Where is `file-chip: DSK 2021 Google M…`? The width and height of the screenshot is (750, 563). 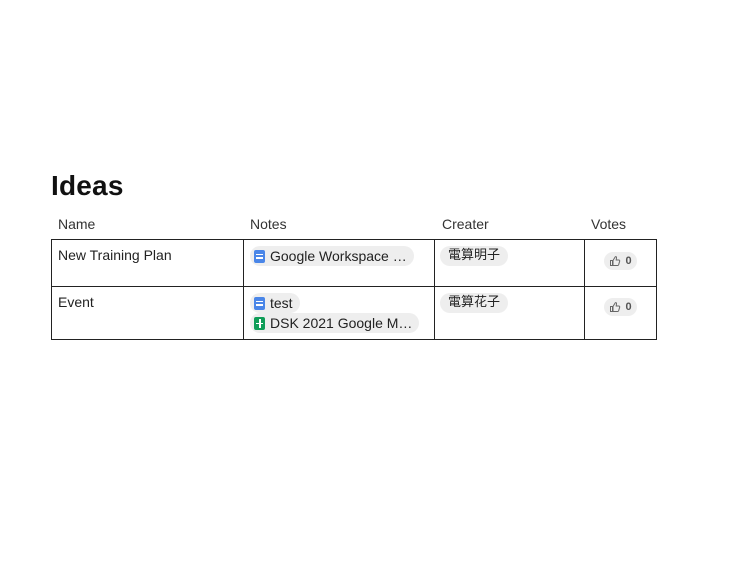
file-chip: DSK 2021 Google M… is located at coordinates (335, 323).